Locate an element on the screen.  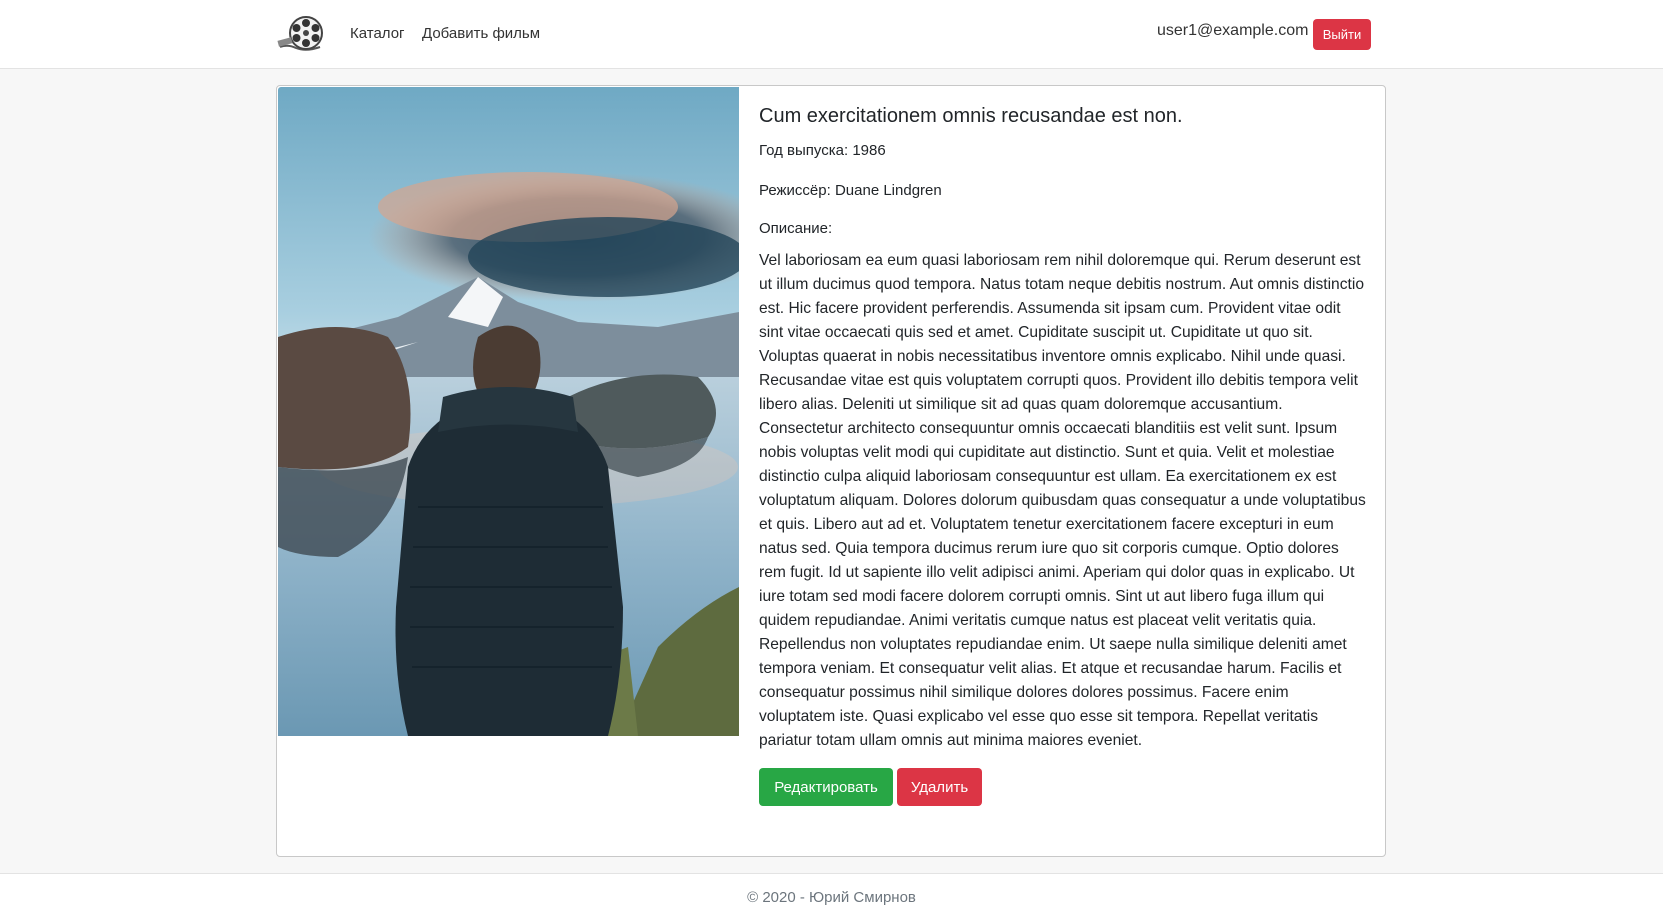
year-label: Год выпуска: is located at coordinates (804, 150).